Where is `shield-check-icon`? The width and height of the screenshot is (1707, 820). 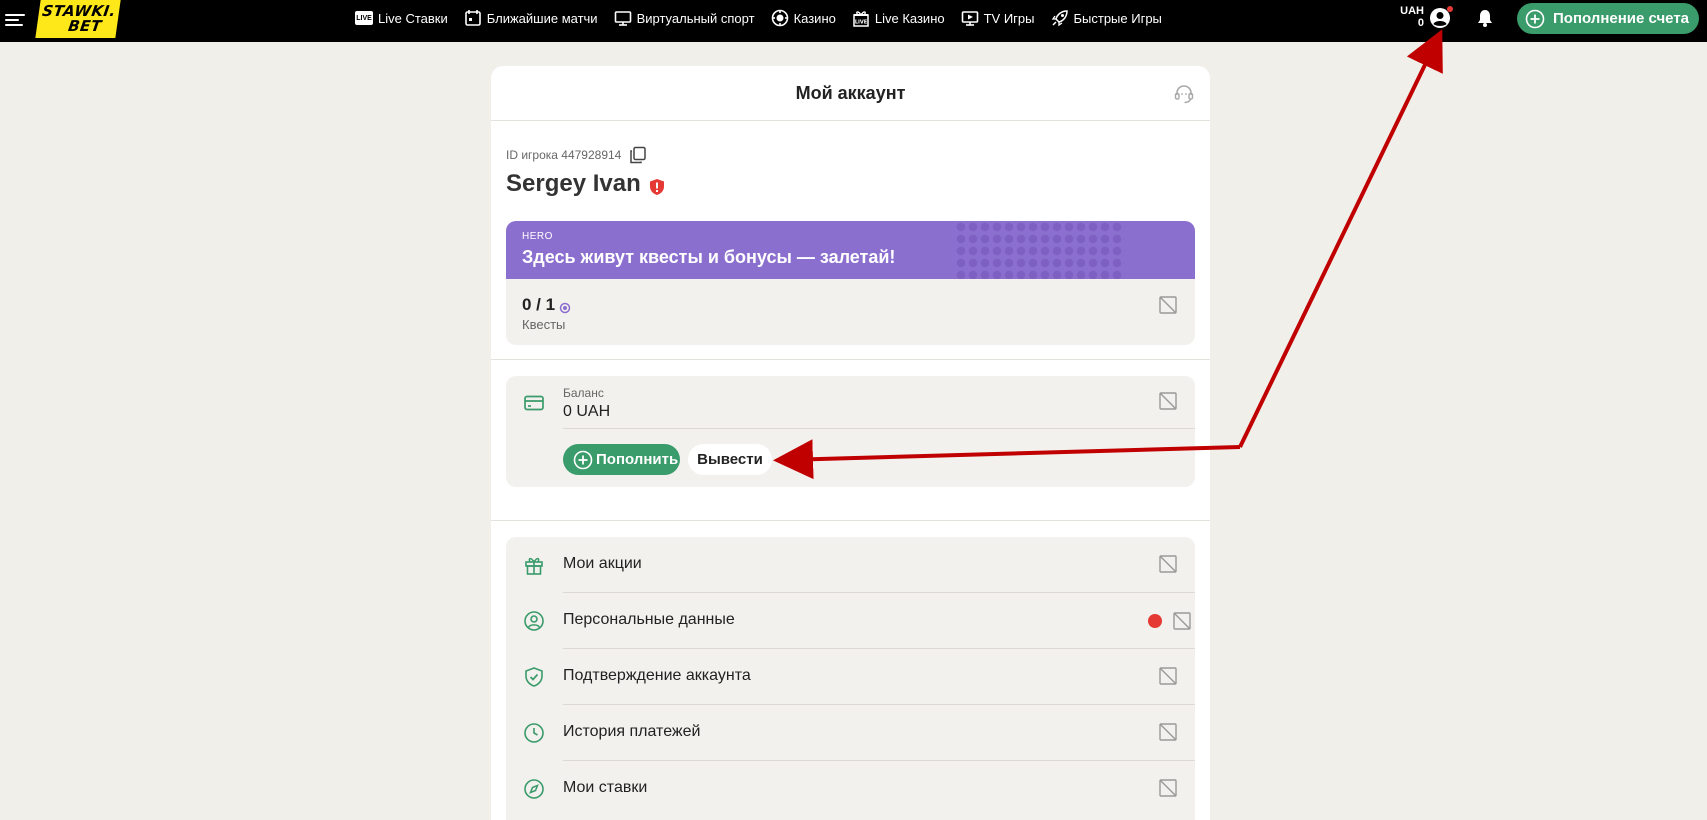
shield-check-icon is located at coordinates (534, 677).